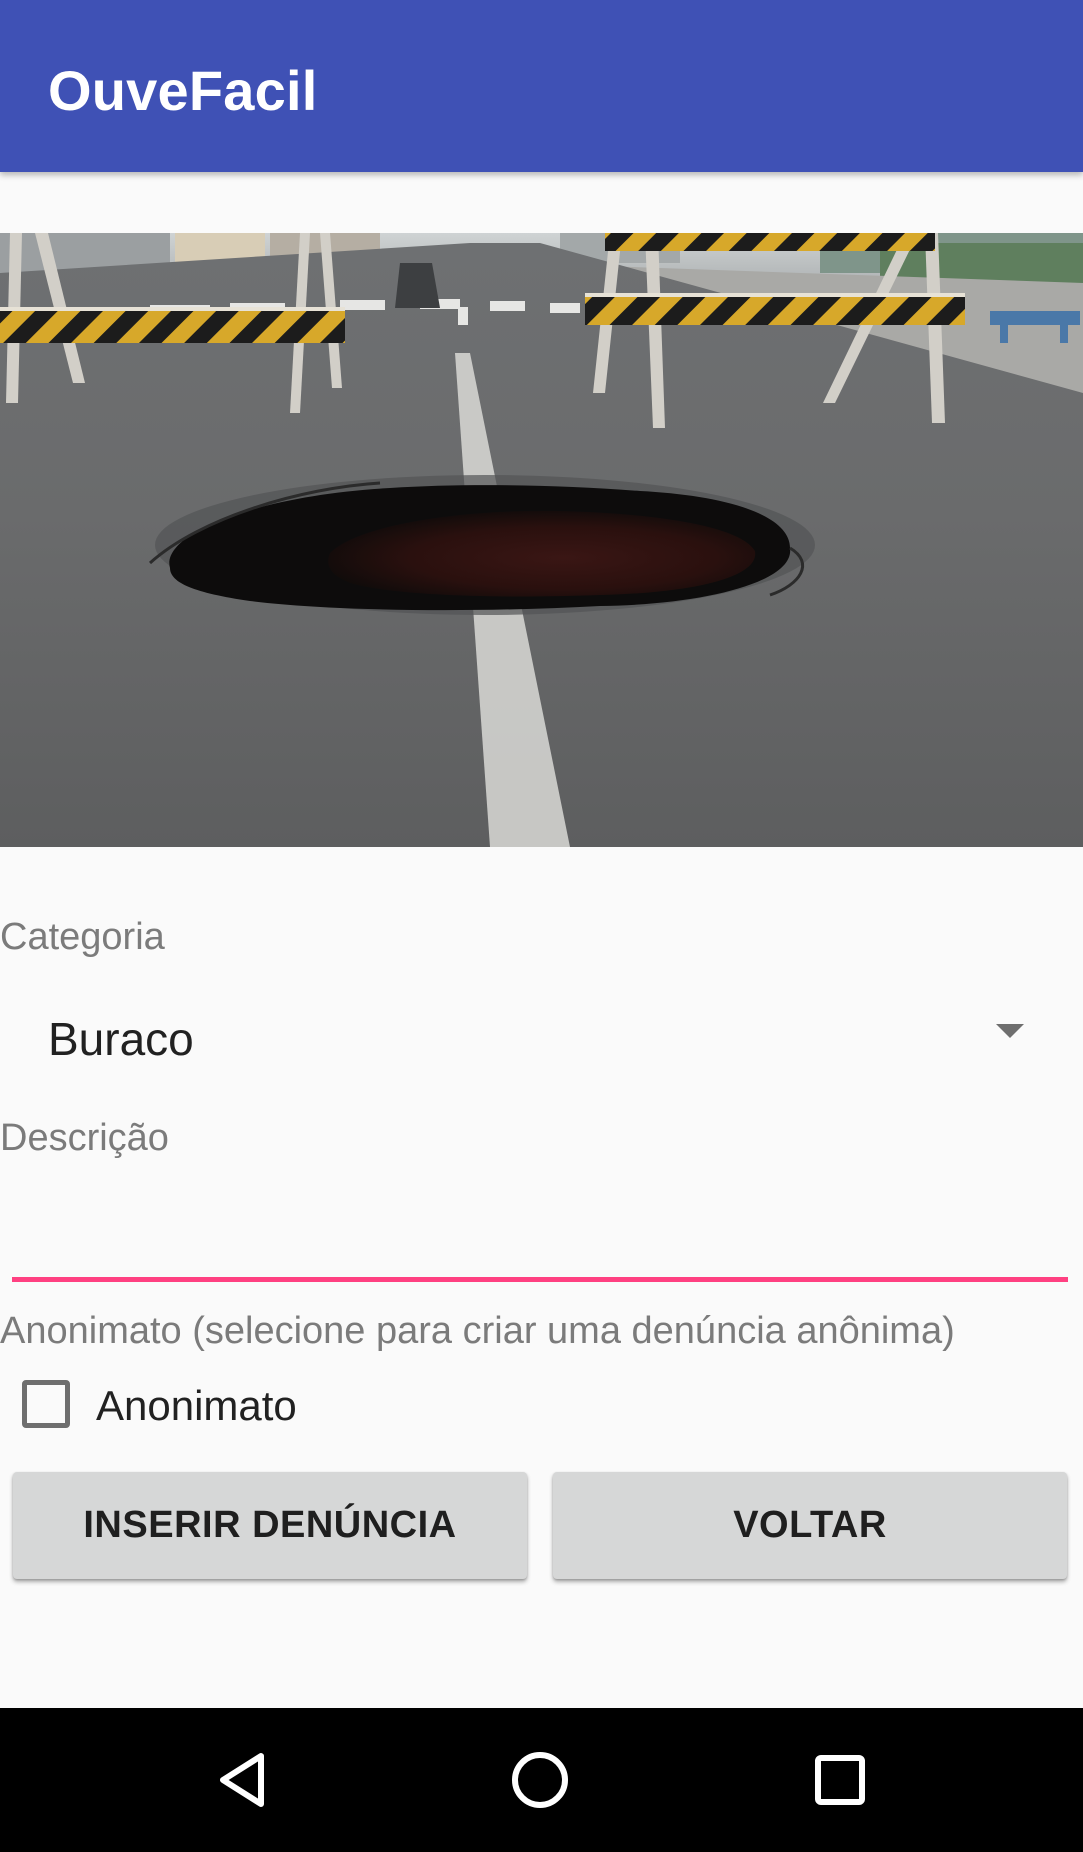 Image resolution: width=1083 pixels, height=1852 pixels. Describe the element at coordinates (121, 1039) in the screenshot. I see `categoria-selected-value: Buraco` at that location.